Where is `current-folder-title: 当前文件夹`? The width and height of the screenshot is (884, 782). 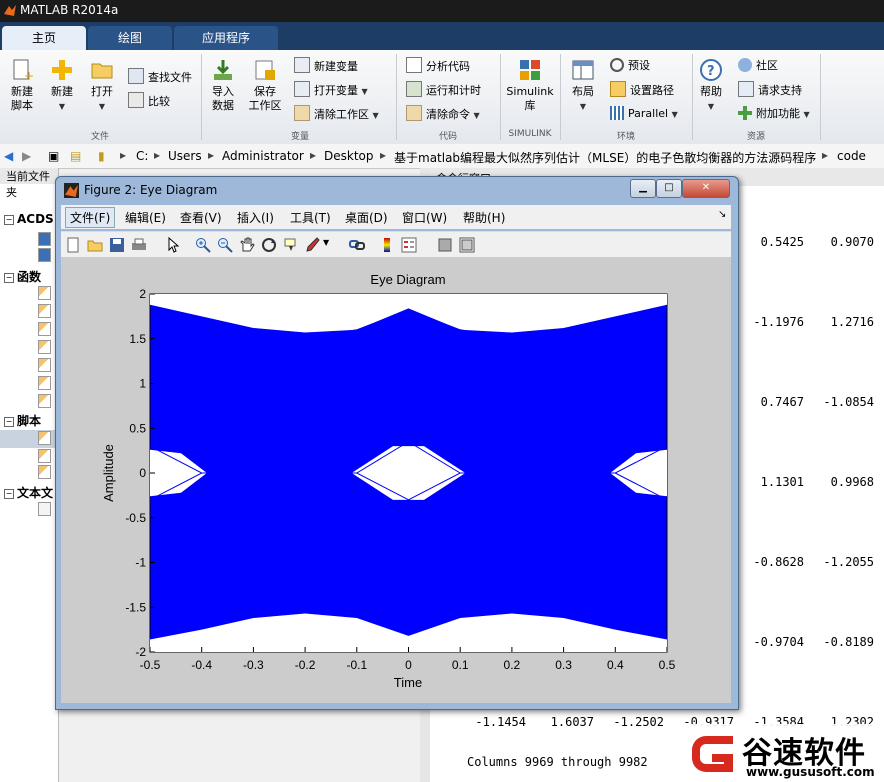
current-folder-title: 当前文件夹 is located at coordinates (29, 183).